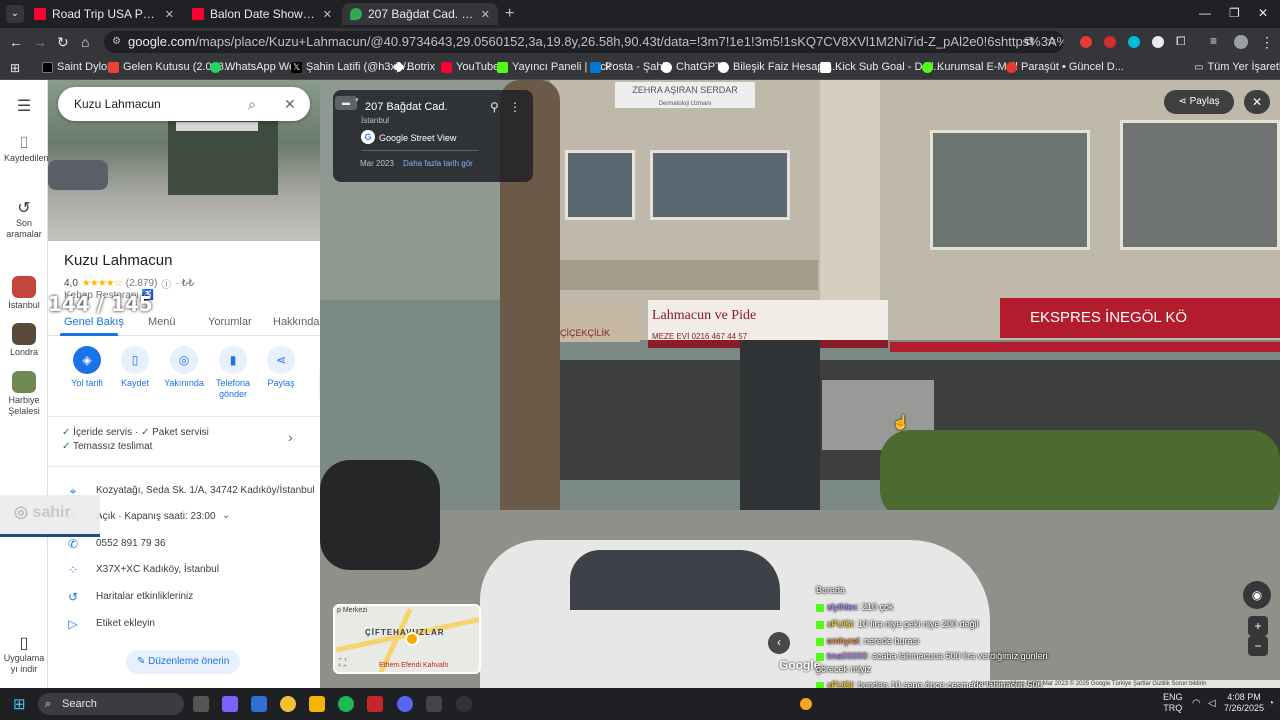 Image resolution: width=1280 pixels, height=720 pixels. I want to click on recent-place-londra: Londra, so click(24, 340).